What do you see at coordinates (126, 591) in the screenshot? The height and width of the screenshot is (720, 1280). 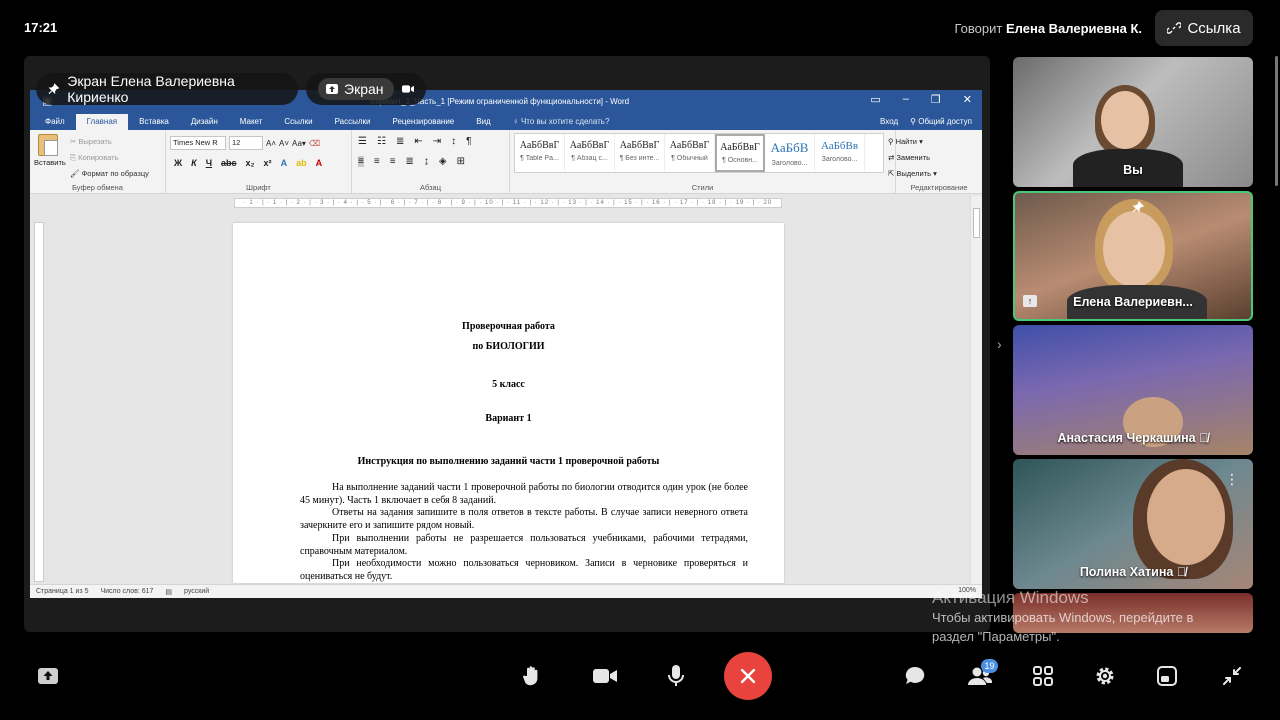 I see `word-count: Число слов: 617` at bounding box center [126, 591].